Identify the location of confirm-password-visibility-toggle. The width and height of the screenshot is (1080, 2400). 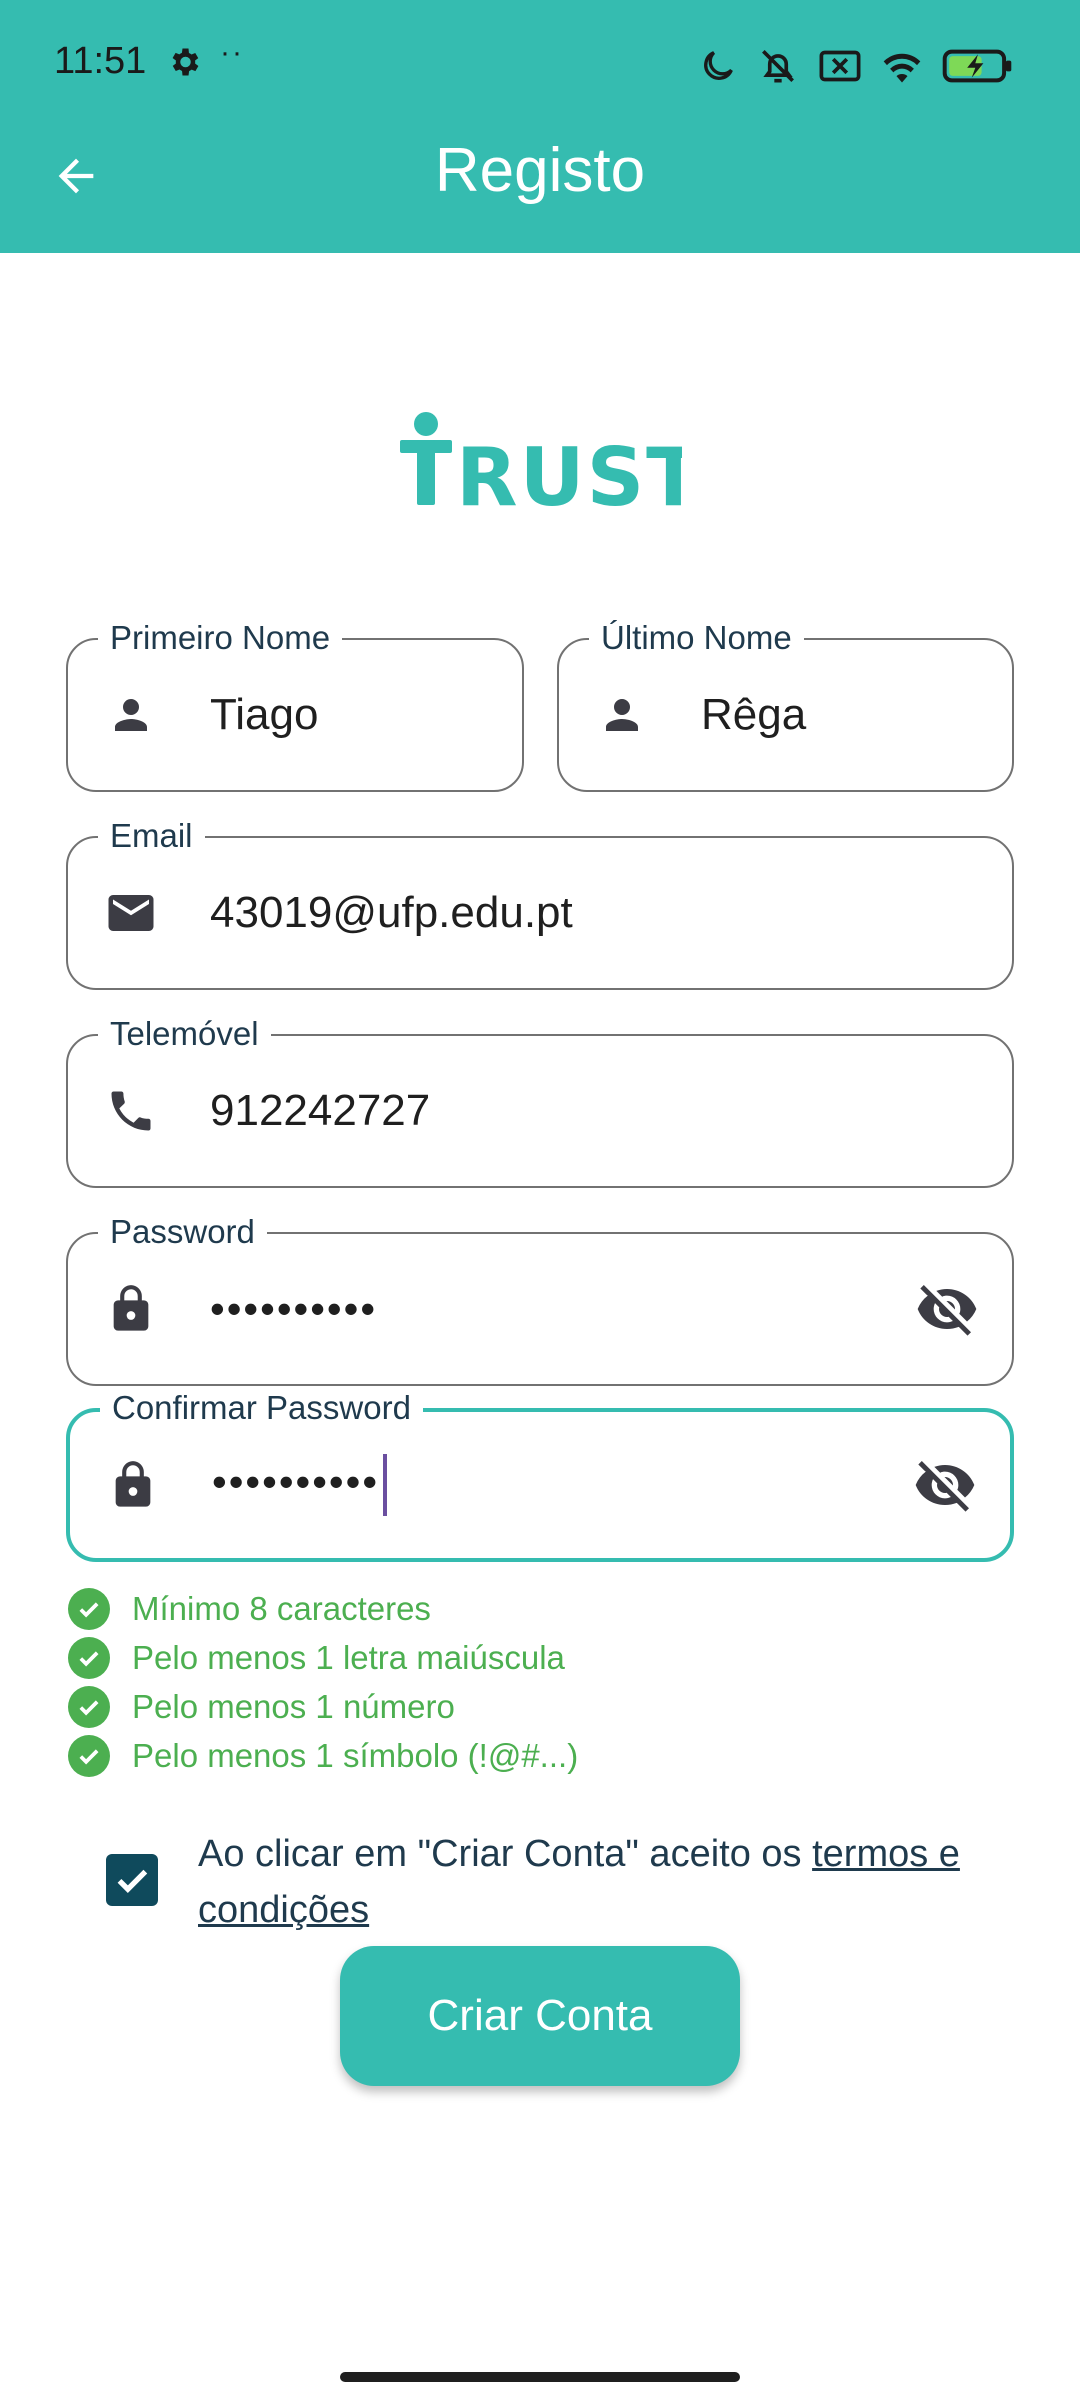
(945, 1485).